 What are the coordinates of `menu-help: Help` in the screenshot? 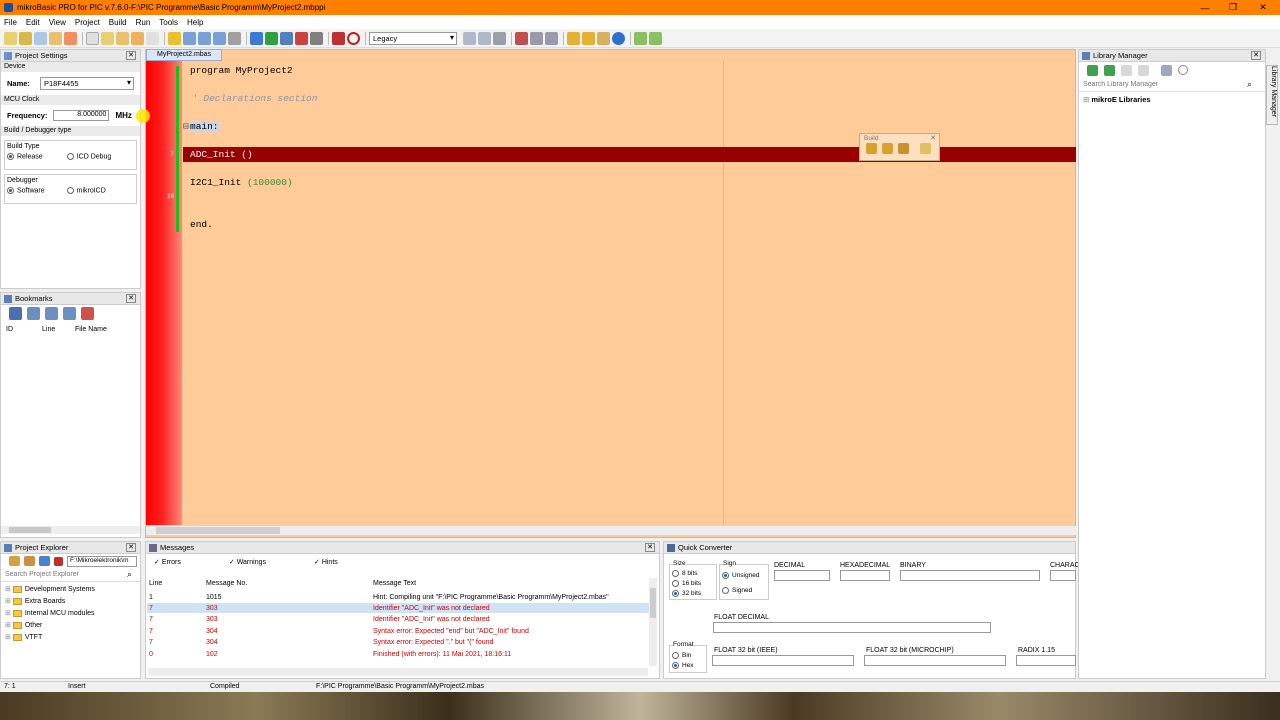 It's located at (195, 22).